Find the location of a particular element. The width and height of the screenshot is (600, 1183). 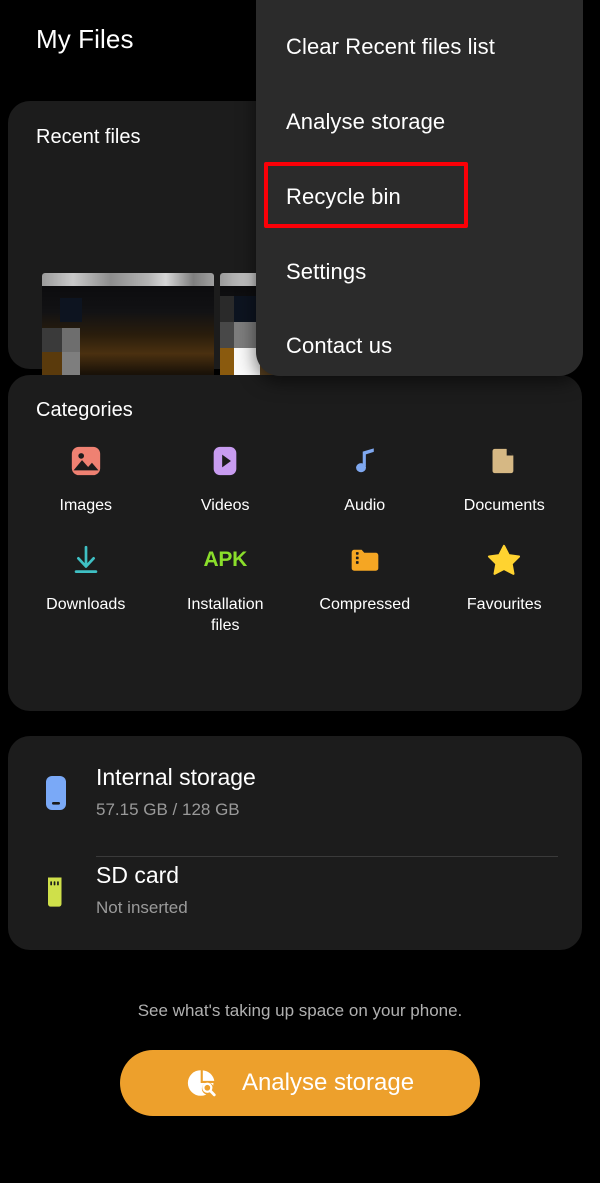

apk-icon: APK is located at coordinates (225, 560).